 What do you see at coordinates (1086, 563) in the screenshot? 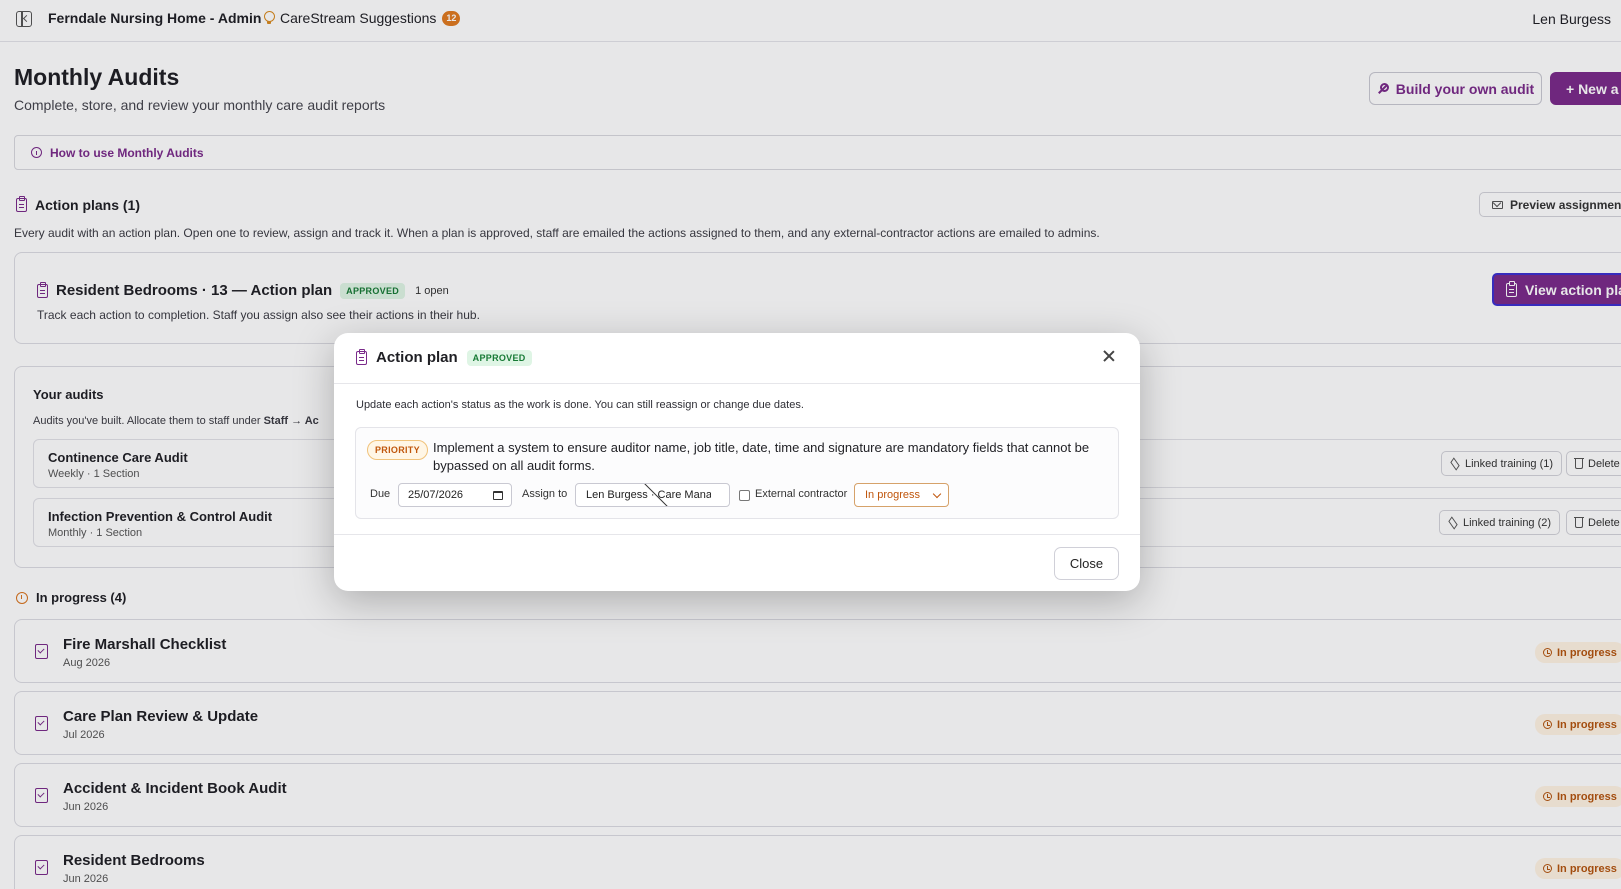
I see `close-button: Close` at bounding box center [1086, 563].